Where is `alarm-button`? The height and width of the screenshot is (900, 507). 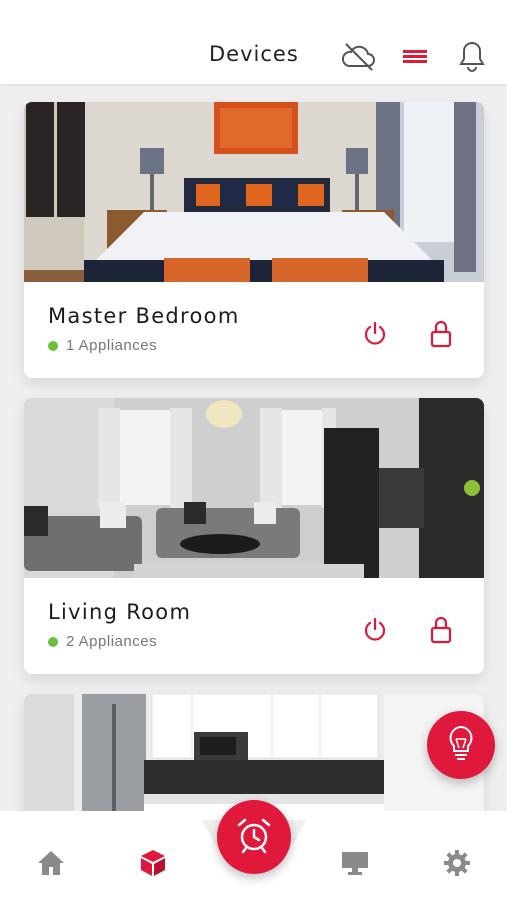
alarm-button is located at coordinates (254, 837).